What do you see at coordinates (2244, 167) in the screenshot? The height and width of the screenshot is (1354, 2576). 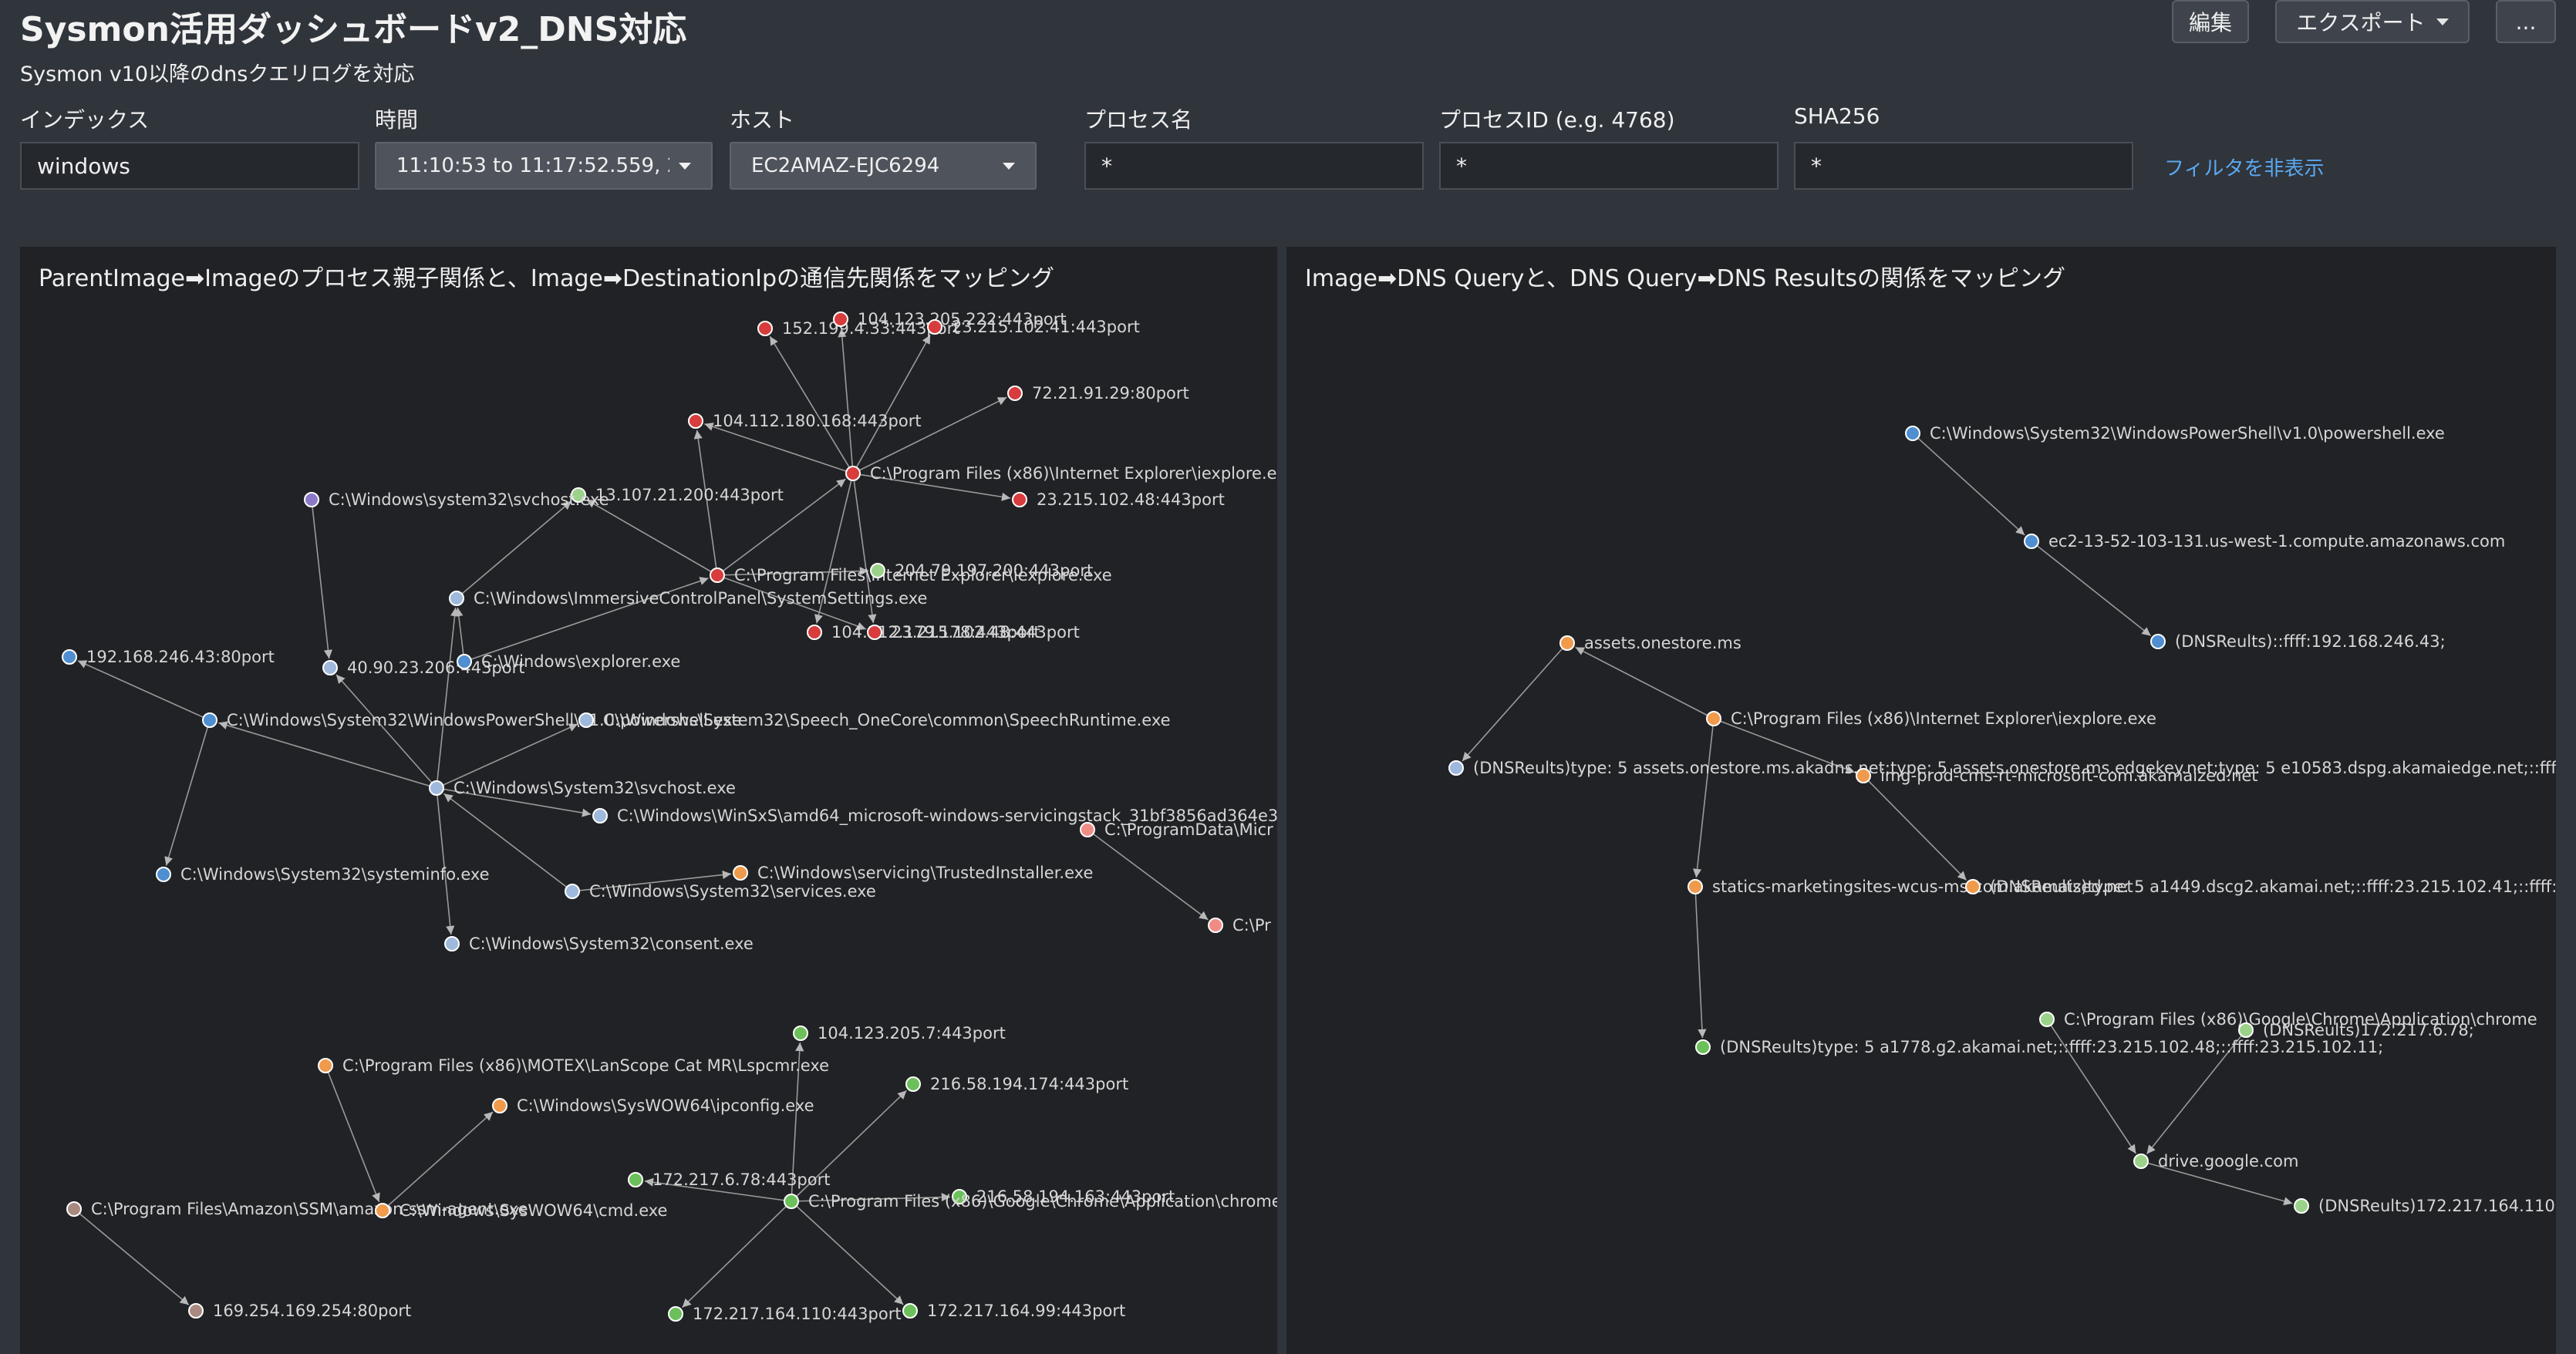 I see `hide-filters-link: フィルタを非表示` at bounding box center [2244, 167].